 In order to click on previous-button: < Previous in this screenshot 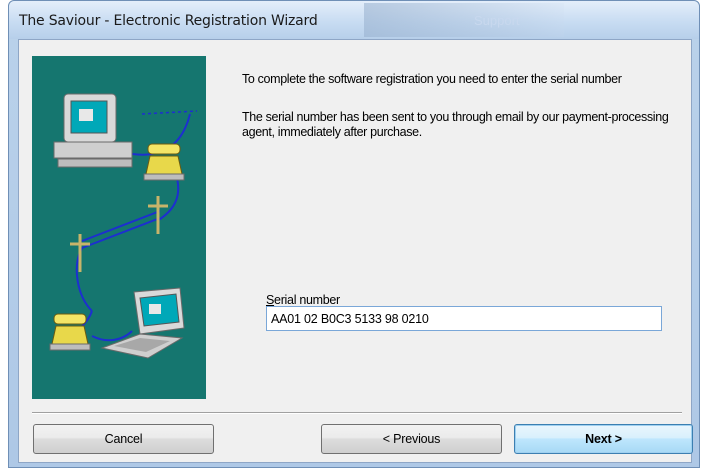, I will do `click(411, 439)`.